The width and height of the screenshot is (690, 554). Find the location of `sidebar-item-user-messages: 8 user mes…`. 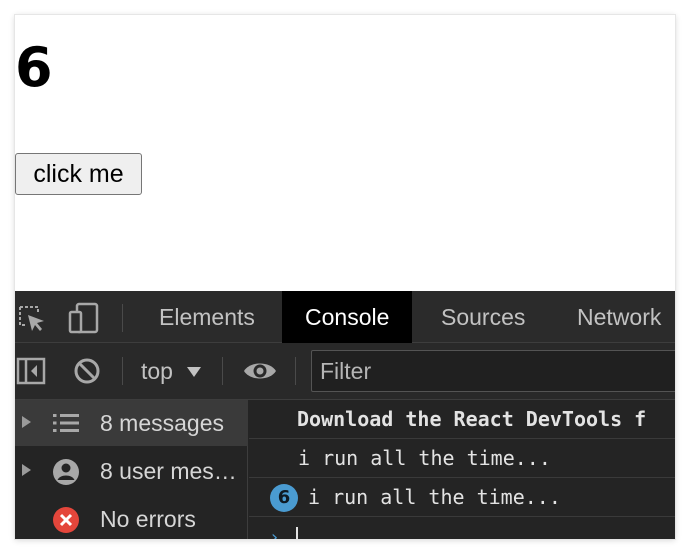

sidebar-item-user-messages: 8 user mes… is located at coordinates (131, 471).